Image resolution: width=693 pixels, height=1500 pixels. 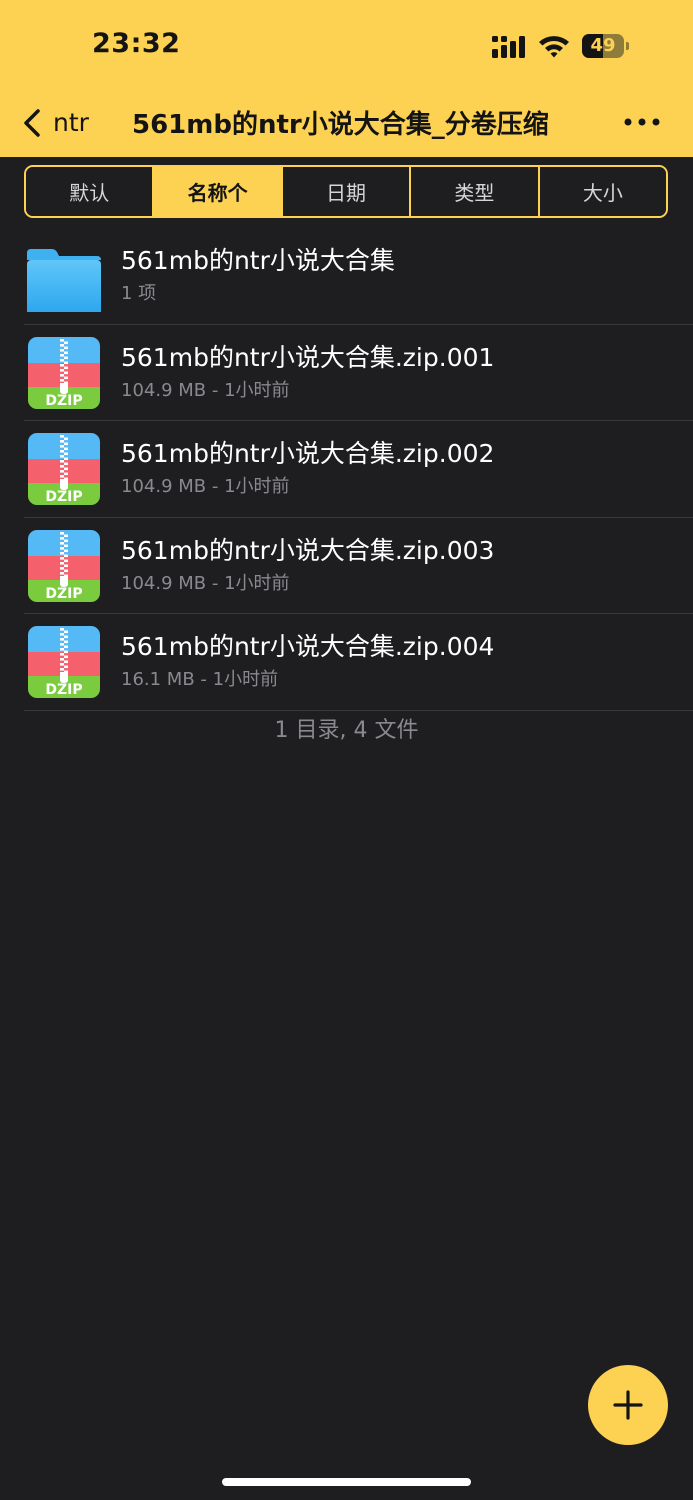 What do you see at coordinates (308, 646) in the screenshot?
I see `file-name: 561mb的ntr小说大合集.zip.004` at bounding box center [308, 646].